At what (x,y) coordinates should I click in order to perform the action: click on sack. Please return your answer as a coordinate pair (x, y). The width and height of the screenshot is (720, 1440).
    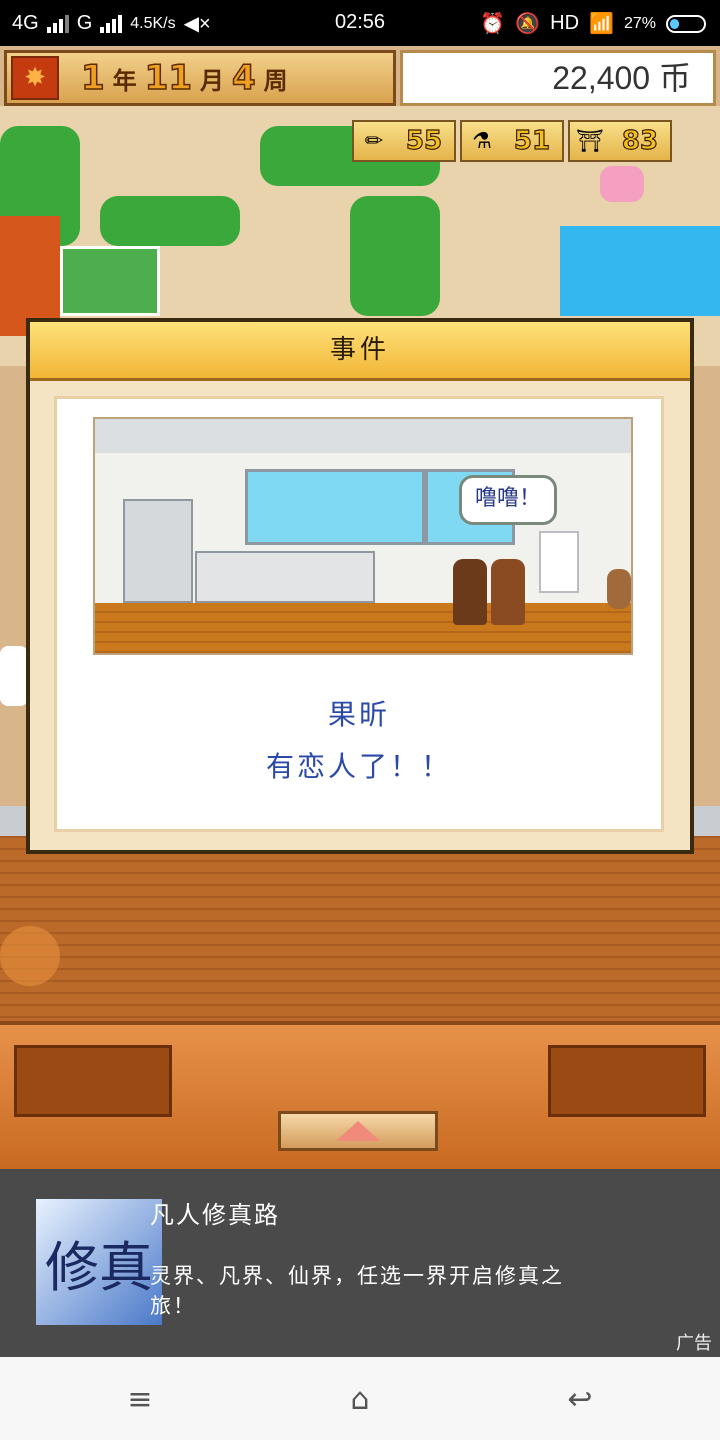
    Looking at the image, I should click on (619, 589).